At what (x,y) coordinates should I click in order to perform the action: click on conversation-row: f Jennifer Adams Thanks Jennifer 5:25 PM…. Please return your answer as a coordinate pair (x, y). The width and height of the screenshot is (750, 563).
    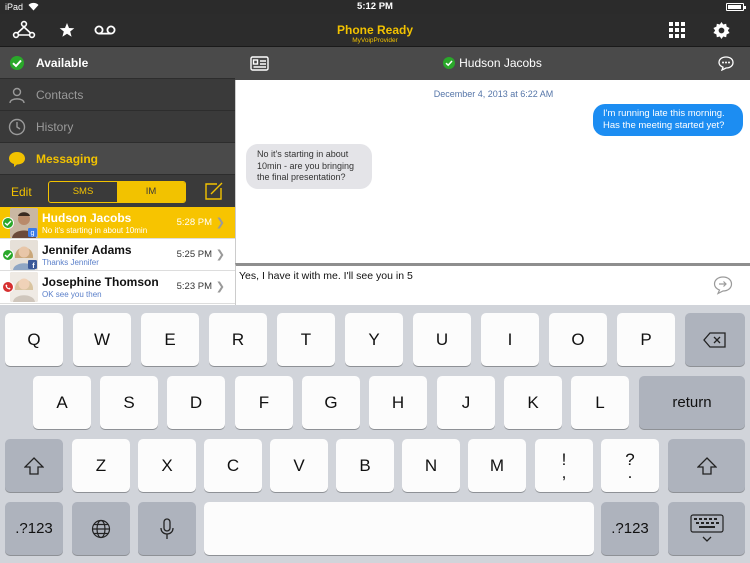
    Looking at the image, I should click on (117, 255).